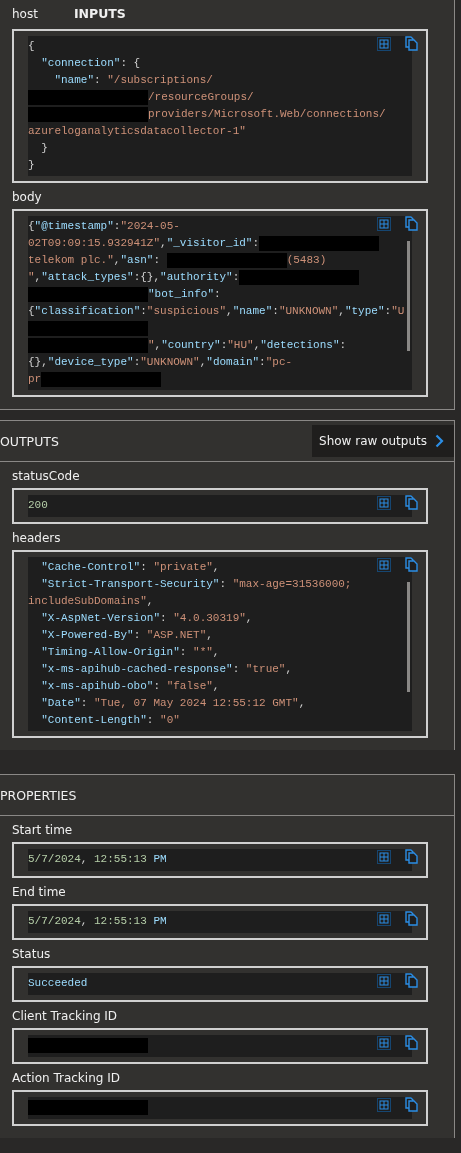 This screenshot has height=1153, width=461. What do you see at coordinates (306, 260) in the screenshot?
I see `json-string: (5483)` at bounding box center [306, 260].